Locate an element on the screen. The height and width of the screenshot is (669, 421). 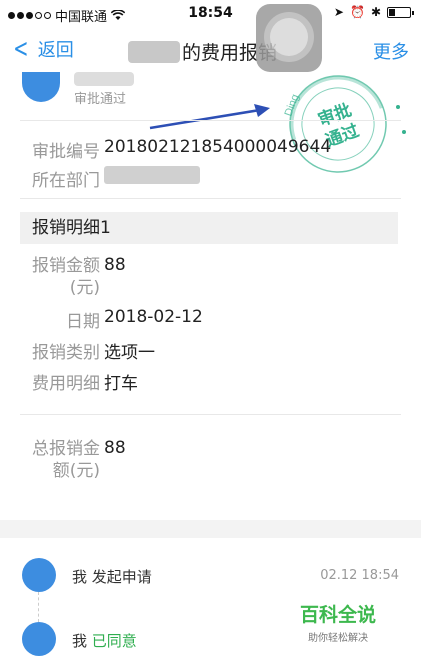
department-label: 所在部门 is located at coordinates (66, 181).